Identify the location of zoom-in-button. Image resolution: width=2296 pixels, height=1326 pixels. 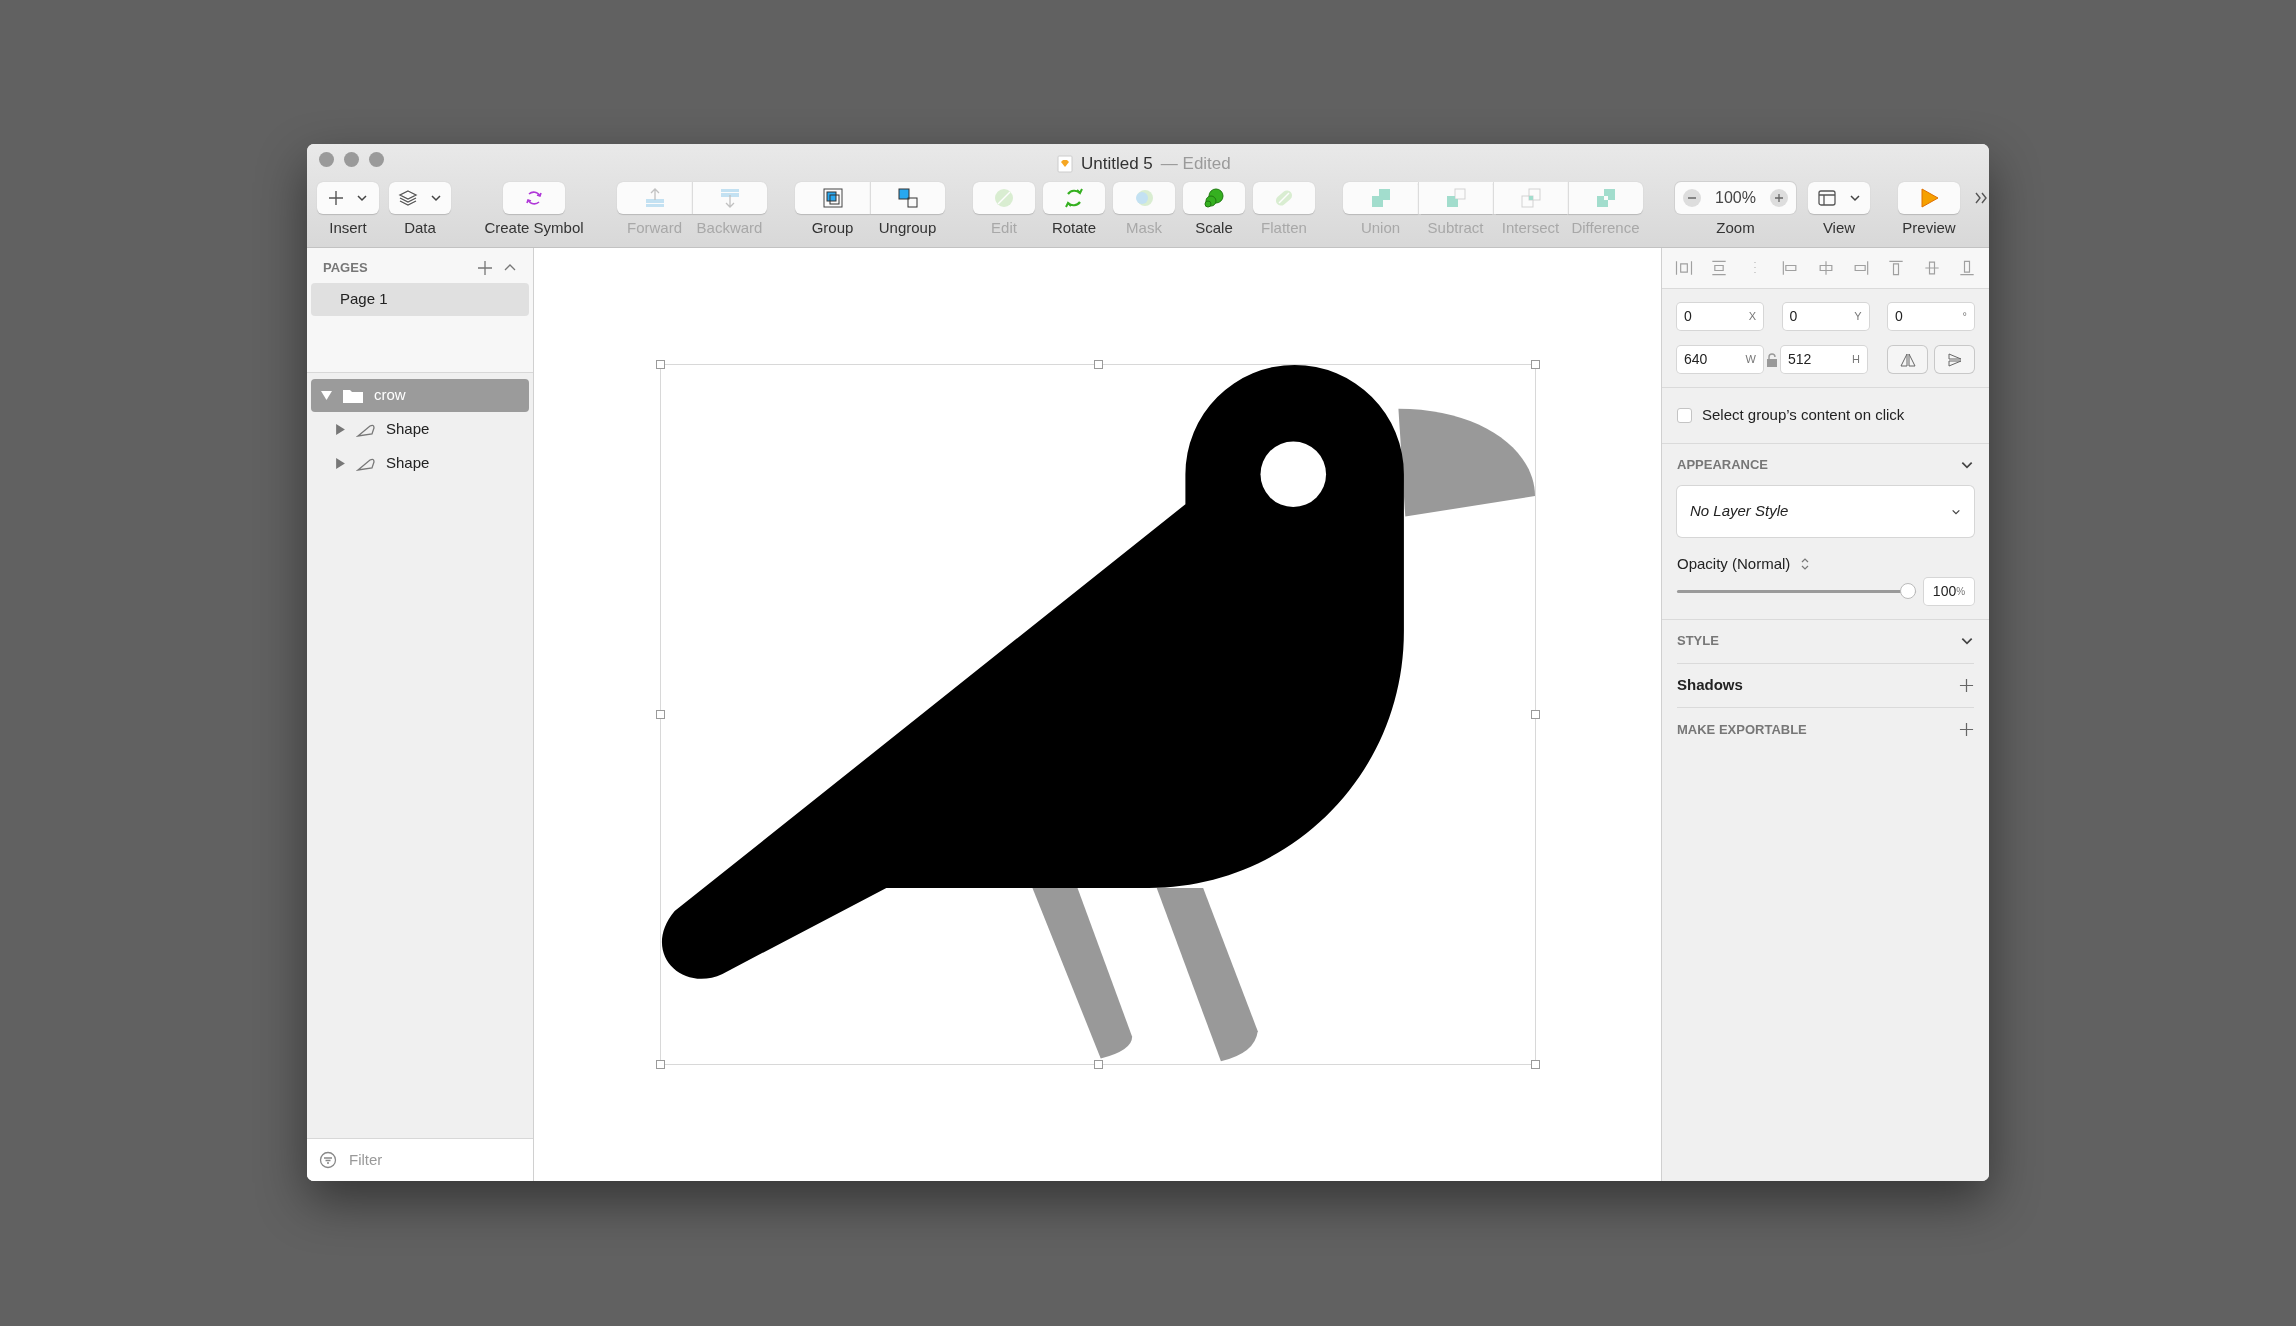
(1779, 198).